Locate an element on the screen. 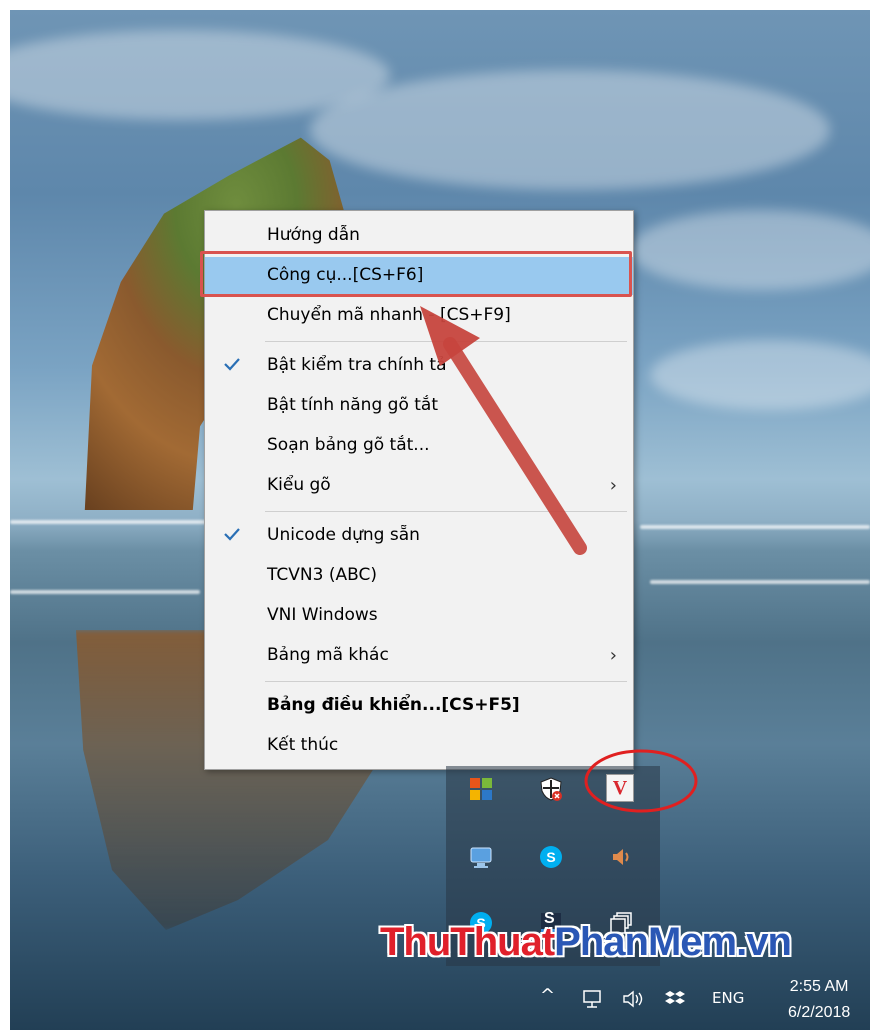 The image size is (870, 1030). menu-item-kiem-tra-chinh-ta: Bật kiểm tra chính tả is located at coordinates (419, 366).